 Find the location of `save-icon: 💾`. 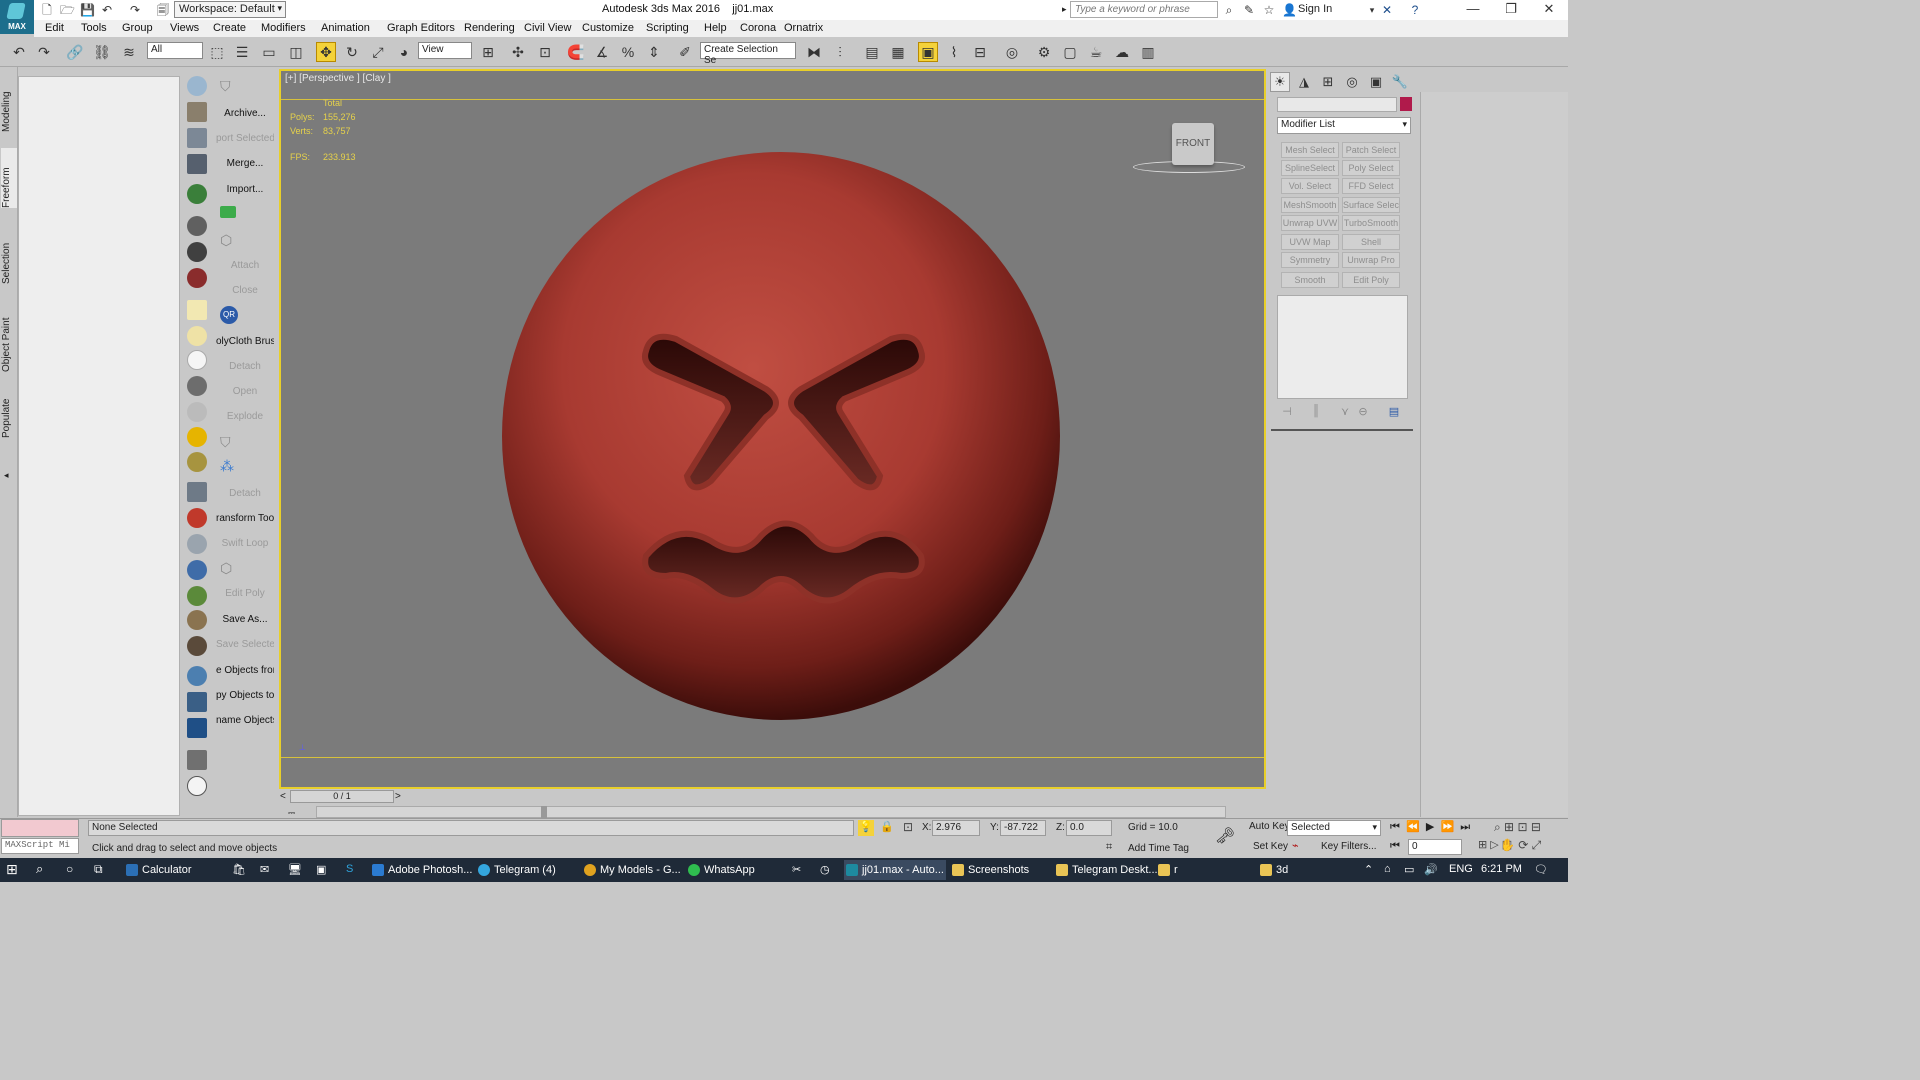

save-icon: 💾 is located at coordinates (87, 10).